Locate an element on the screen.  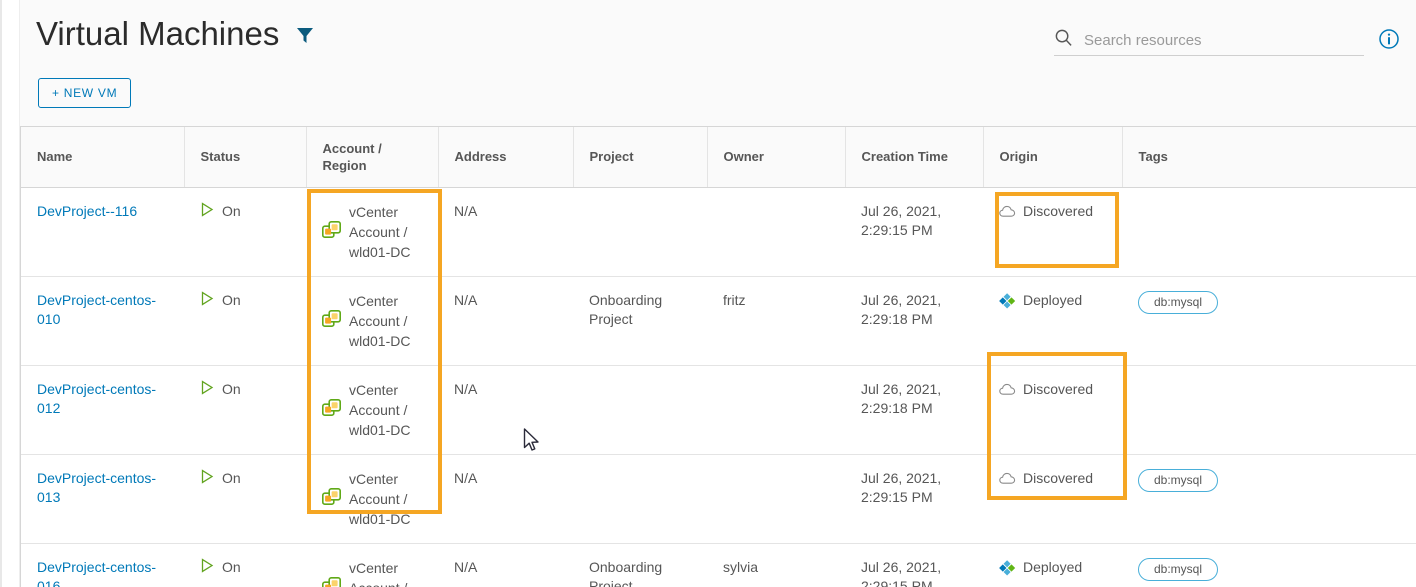
origin-label: Deployed is located at coordinates (1053, 566).